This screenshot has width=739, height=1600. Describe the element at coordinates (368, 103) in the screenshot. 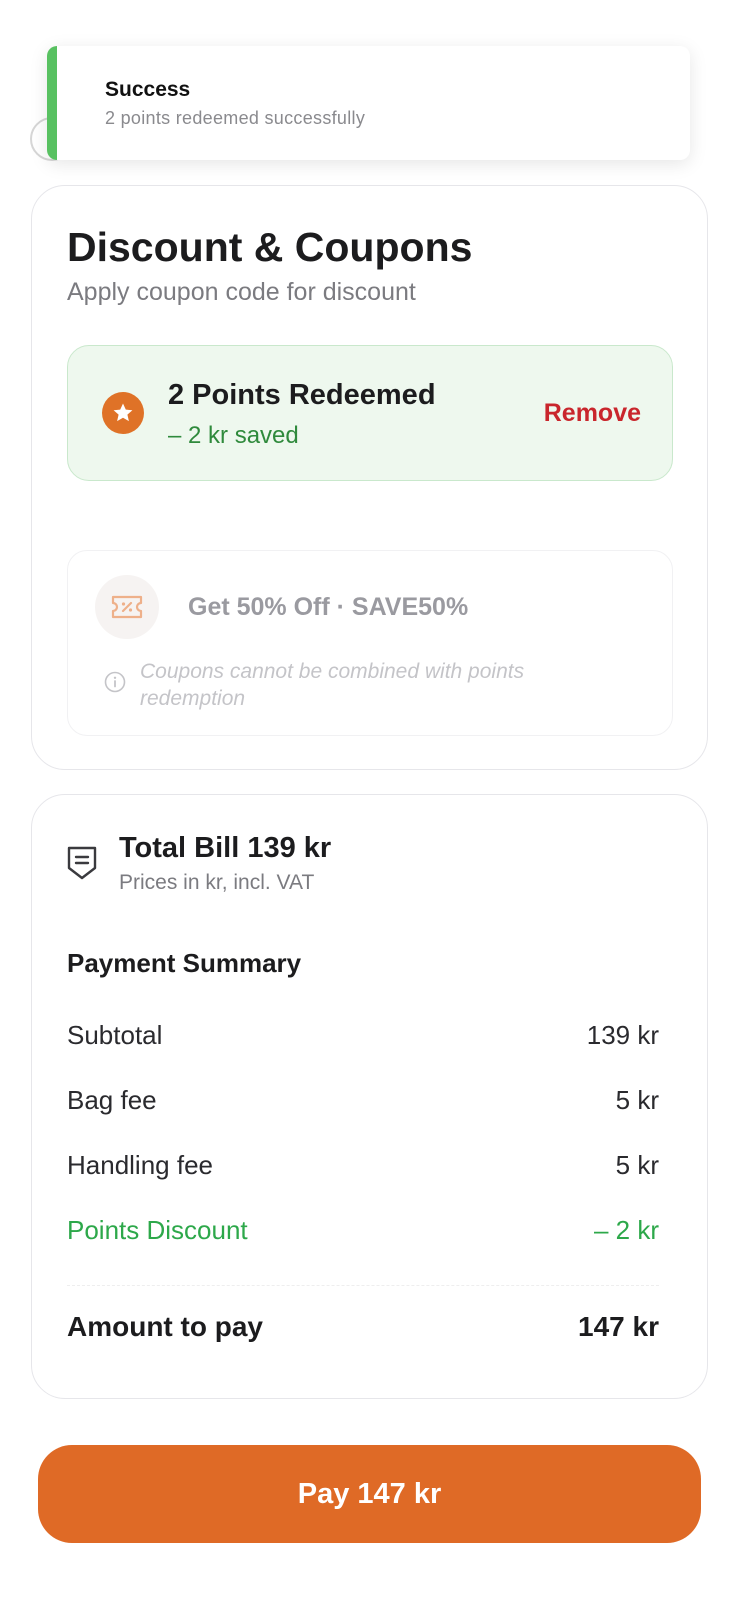

I see `success-toast: Success 2 points redeemed successfully` at that location.